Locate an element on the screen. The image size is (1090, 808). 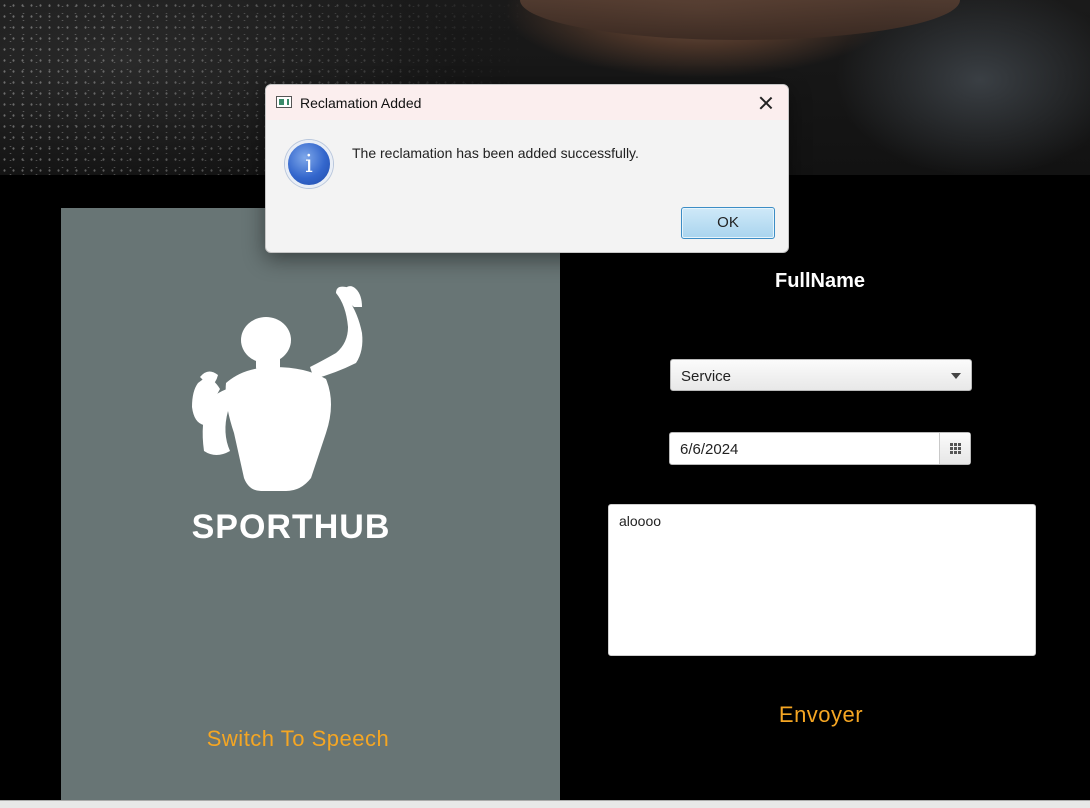
close-icon is located at coordinates (766, 103).